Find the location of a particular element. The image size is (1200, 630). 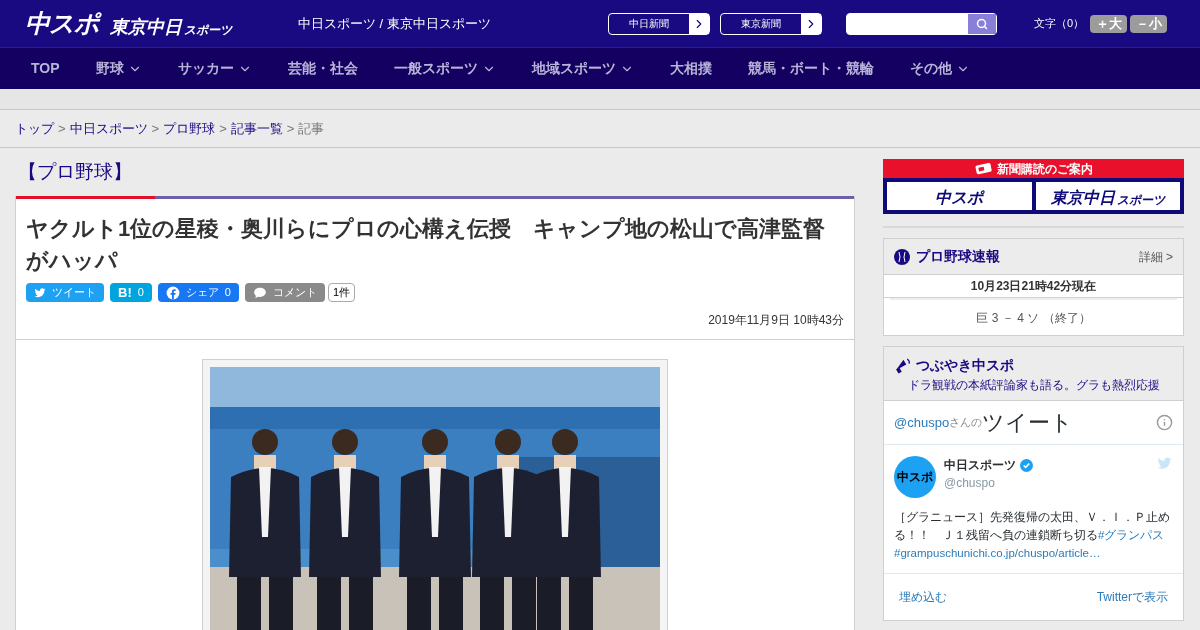

panel-subtitle: ドラ観戦の本紙評論家も語る。グラも熱烈応援 is located at coordinates (1034, 385).